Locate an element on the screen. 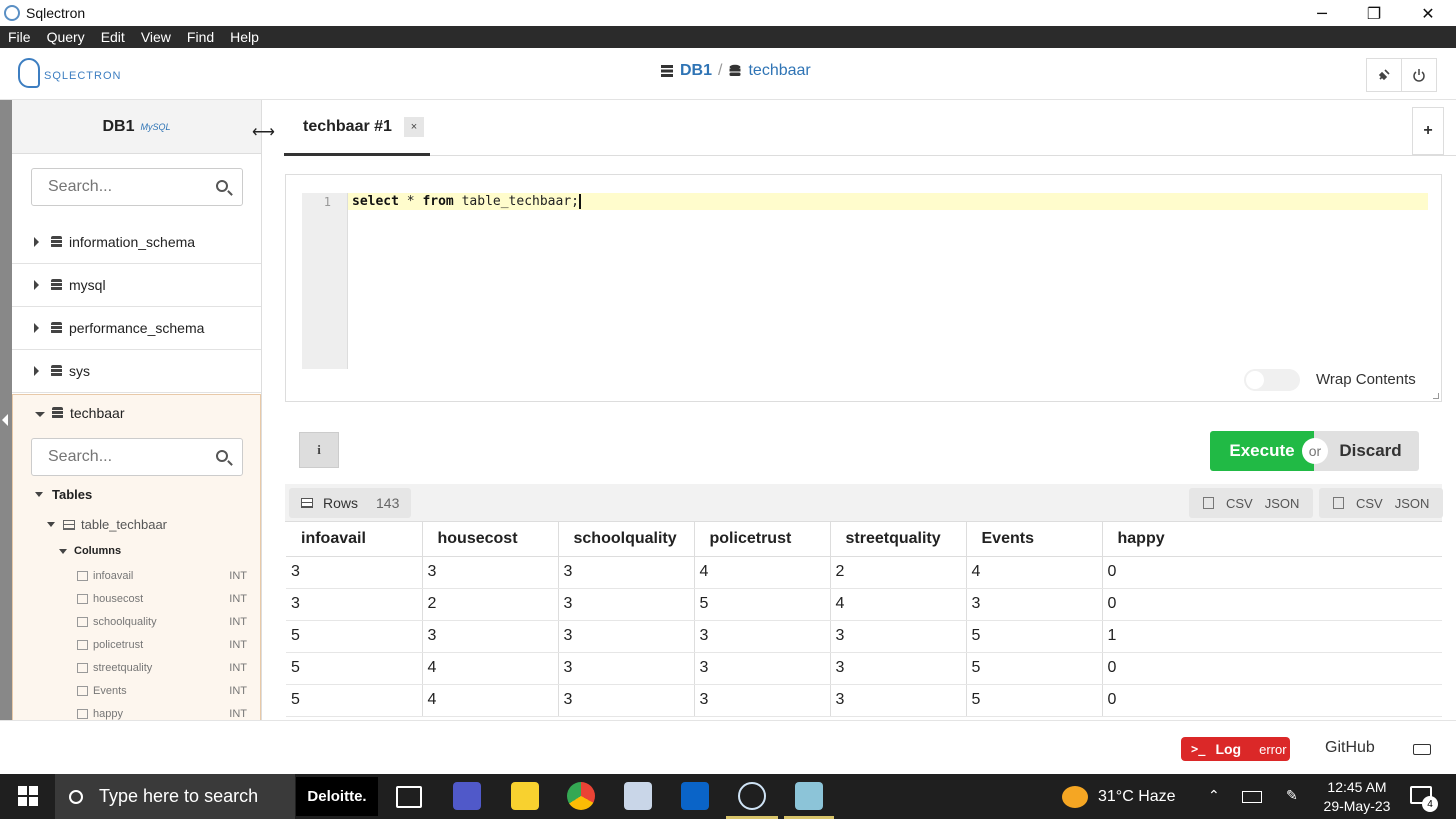 This screenshot has height=819, width=1456. table-item-table-techbaar: table_techbaar is located at coordinates (107, 524).